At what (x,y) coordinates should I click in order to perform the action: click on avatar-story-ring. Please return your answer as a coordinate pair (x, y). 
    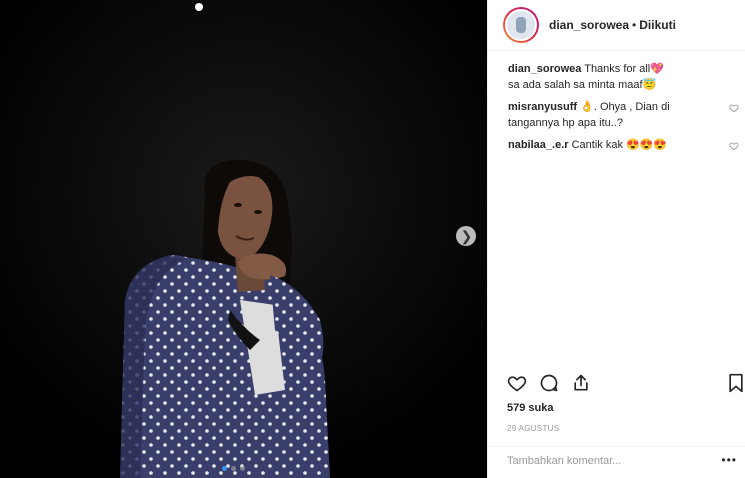
    Looking at the image, I should click on (521, 25).